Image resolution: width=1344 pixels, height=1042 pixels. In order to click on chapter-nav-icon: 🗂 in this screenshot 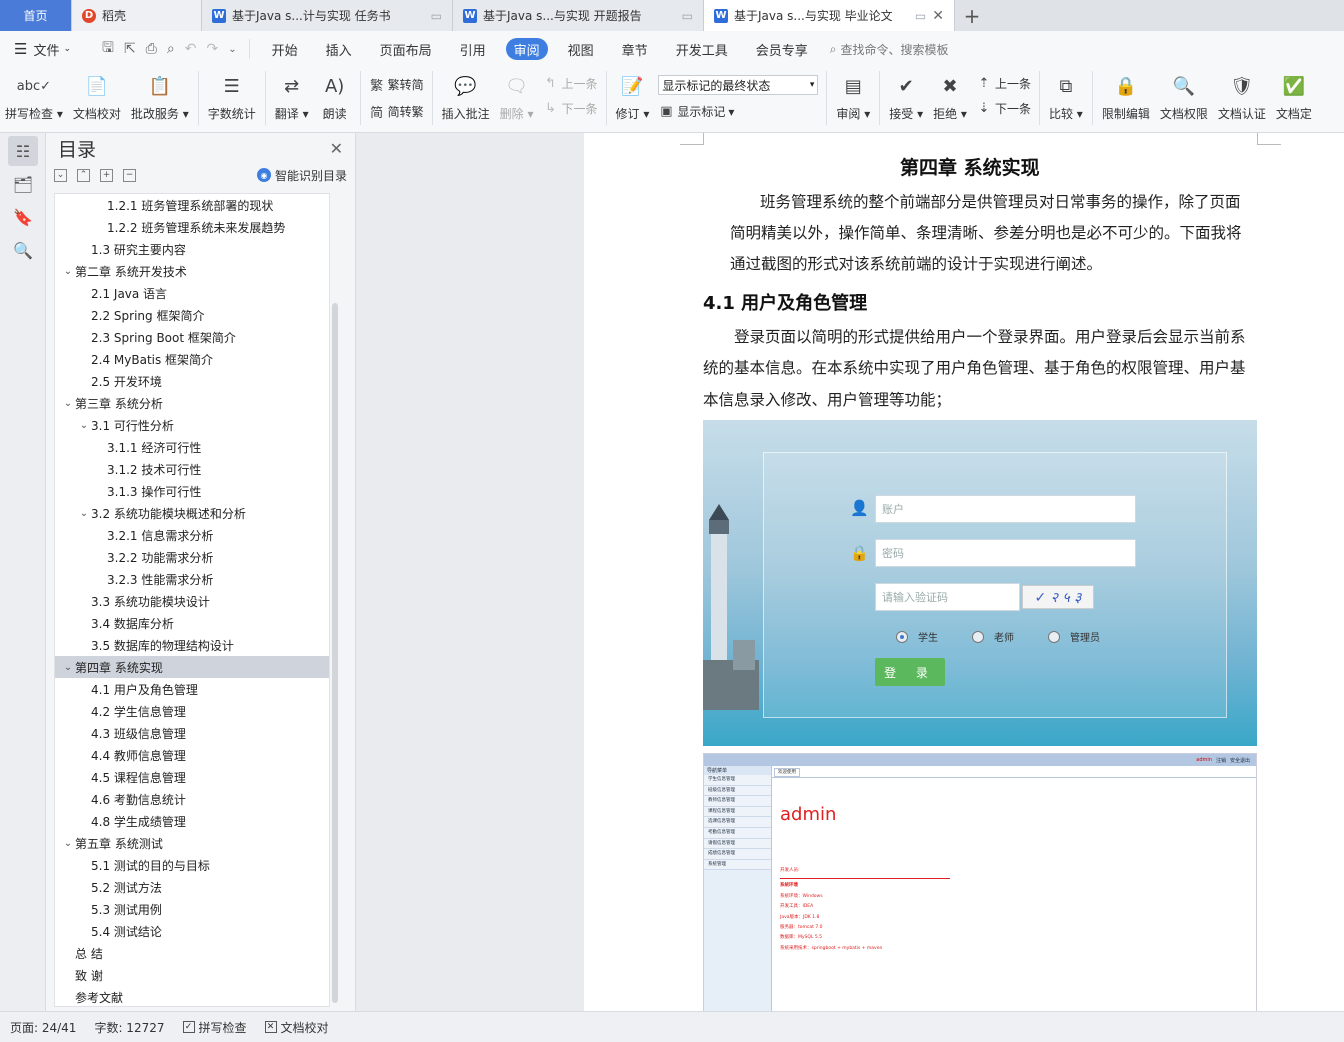, I will do `click(23, 184)`.